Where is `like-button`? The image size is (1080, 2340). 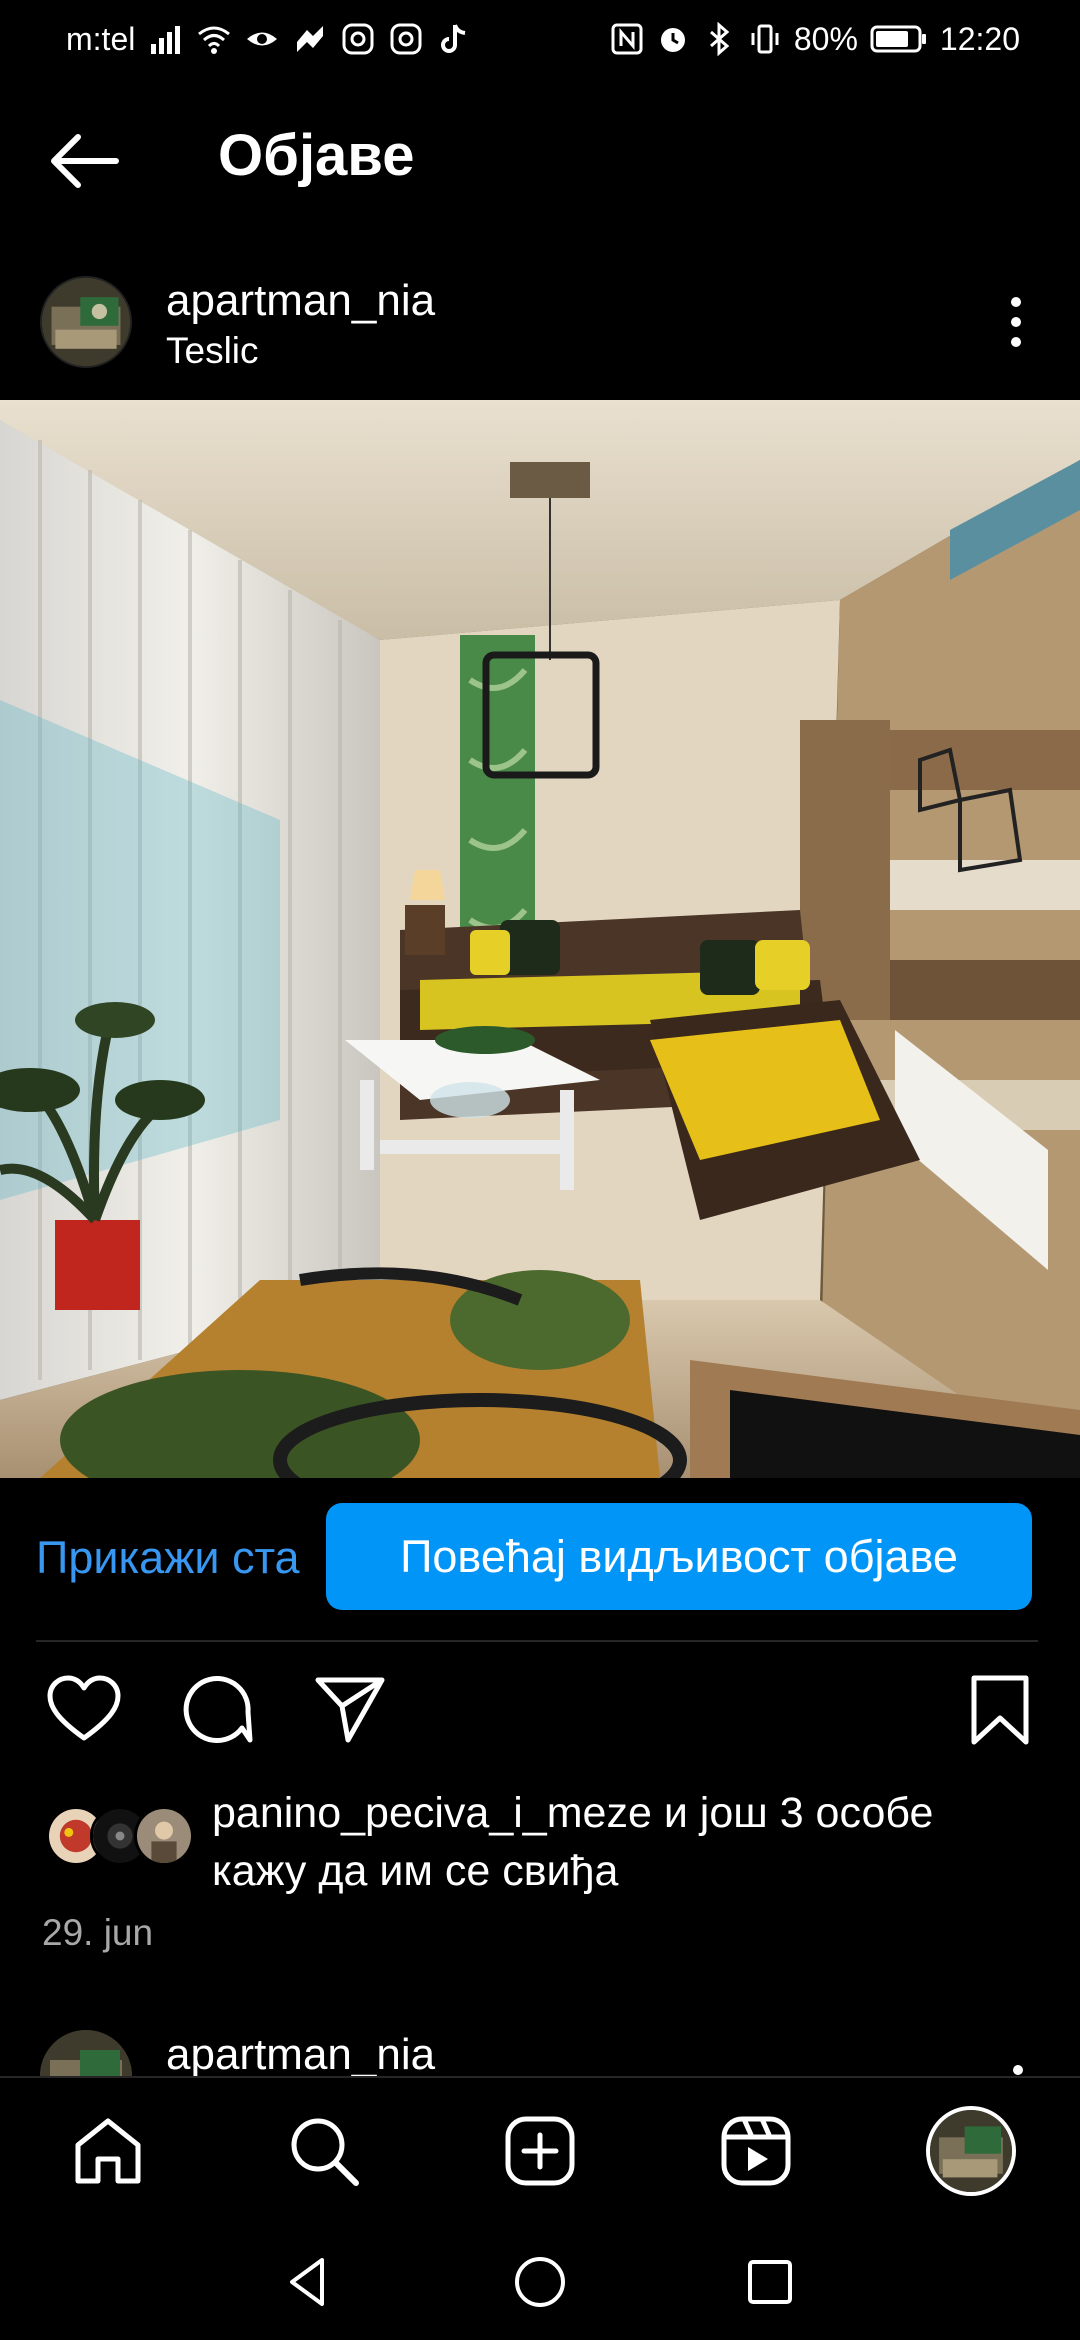
like-button is located at coordinates (84, 1710).